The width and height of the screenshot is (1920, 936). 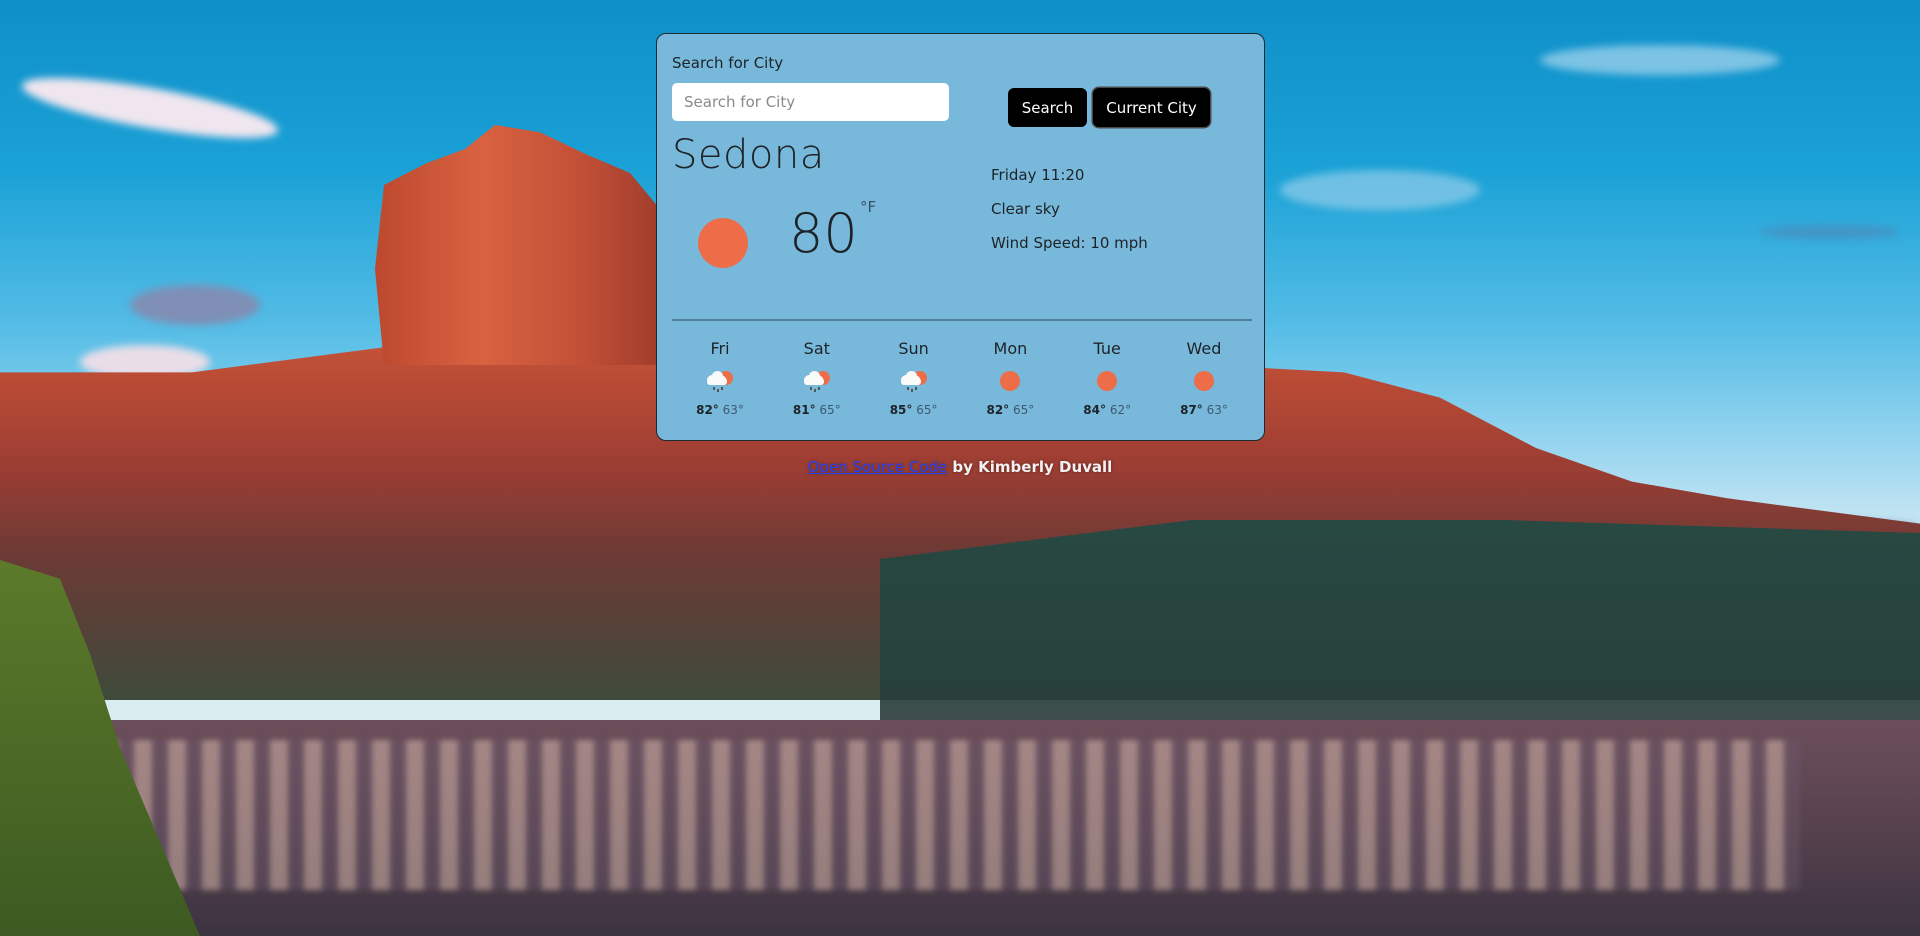 What do you see at coordinates (1030, 467) in the screenshot?
I see `author-credit: by Kimberly Duvall` at bounding box center [1030, 467].